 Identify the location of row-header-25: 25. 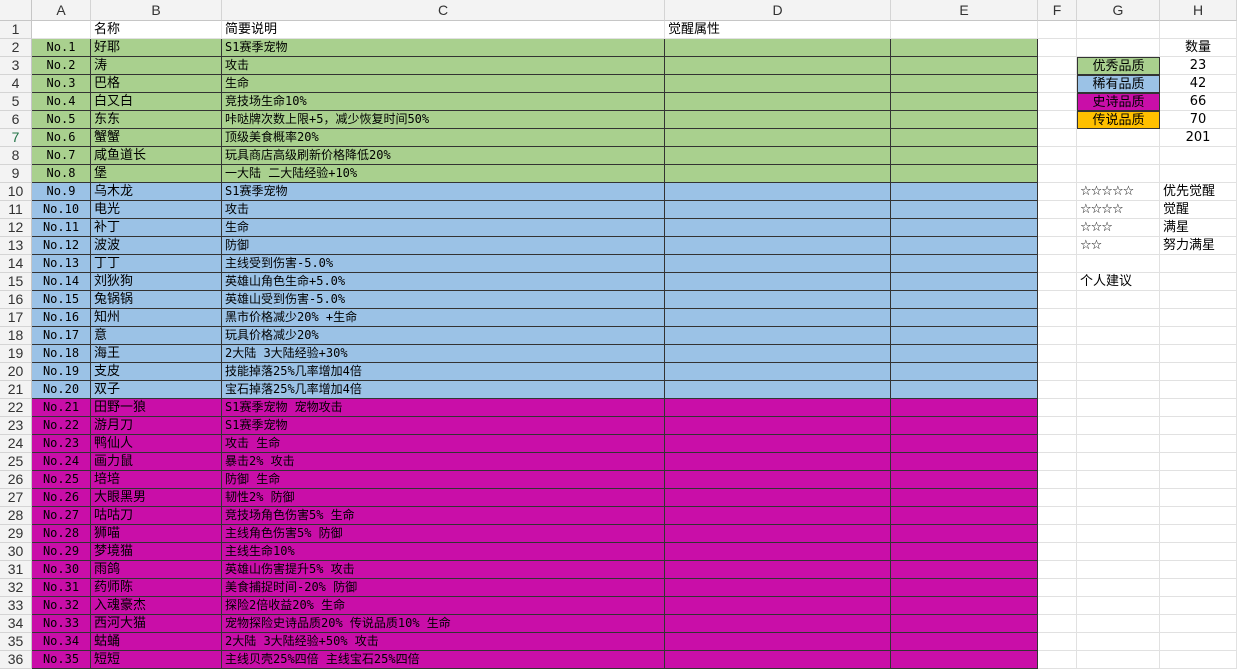
(16, 462).